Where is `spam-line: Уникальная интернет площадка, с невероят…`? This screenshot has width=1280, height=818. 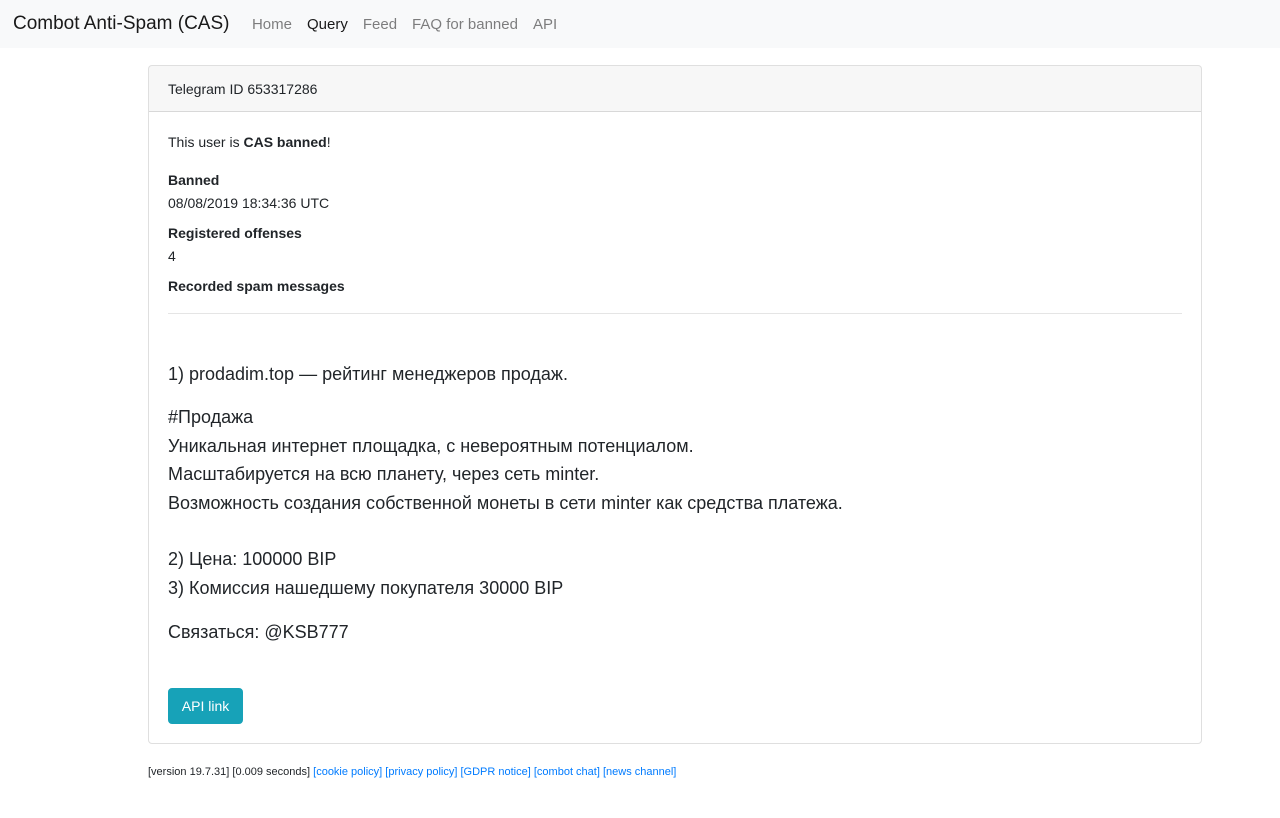
spam-line: Уникальная интернет площадка, с невероят… is located at coordinates (431, 446).